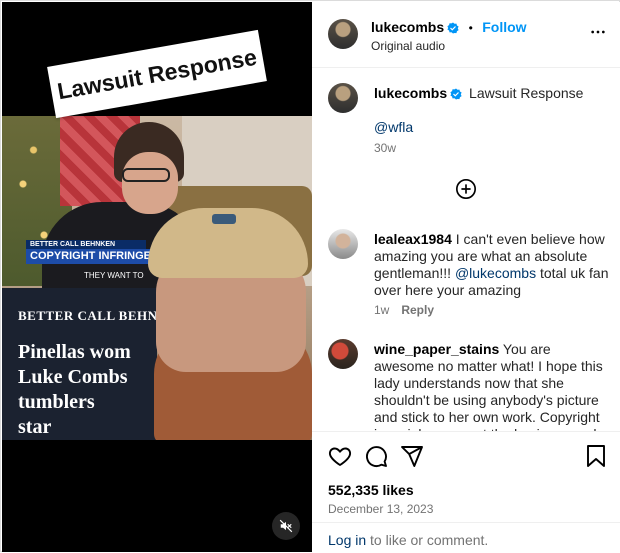  What do you see at coordinates (495, 273) in the screenshot?
I see `comment-mention: @lukecombs` at bounding box center [495, 273].